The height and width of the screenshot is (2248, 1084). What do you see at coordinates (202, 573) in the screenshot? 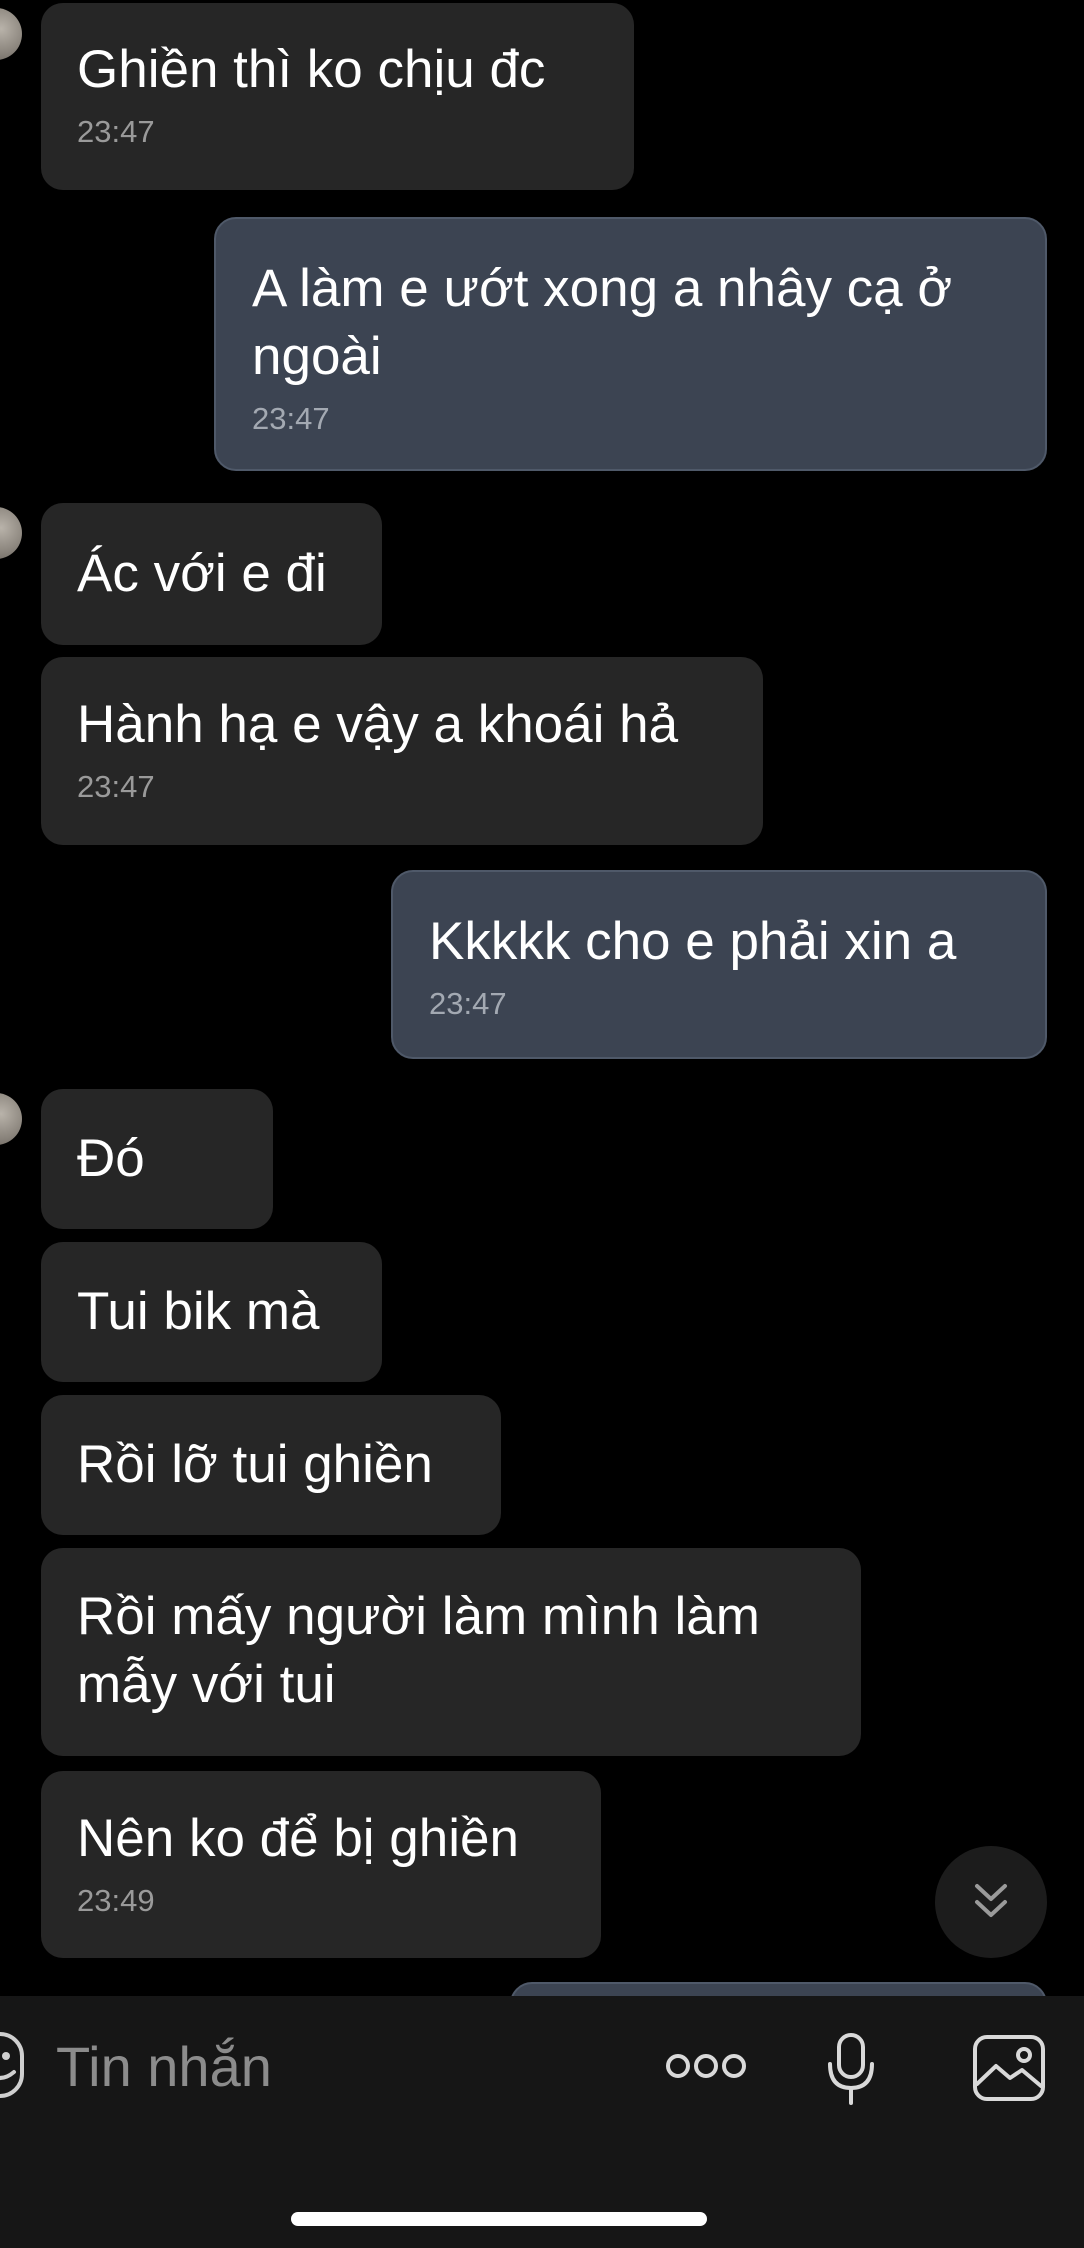
I see `message-text: Ác với e đi` at bounding box center [202, 573].